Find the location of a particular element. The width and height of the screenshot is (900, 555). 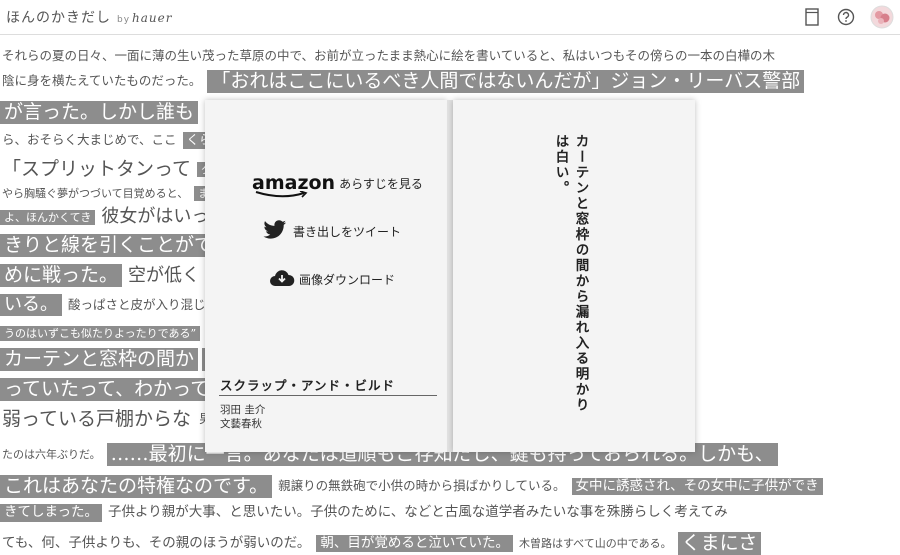

opening-line-2: は白い。 is located at coordinates (560, 165).